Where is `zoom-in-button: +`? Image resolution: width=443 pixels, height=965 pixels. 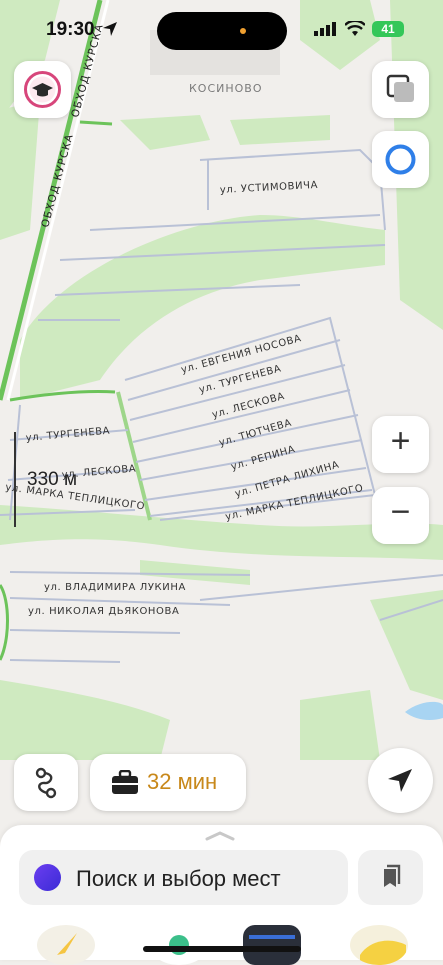 zoom-in-button: + is located at coordinates (400, 444).